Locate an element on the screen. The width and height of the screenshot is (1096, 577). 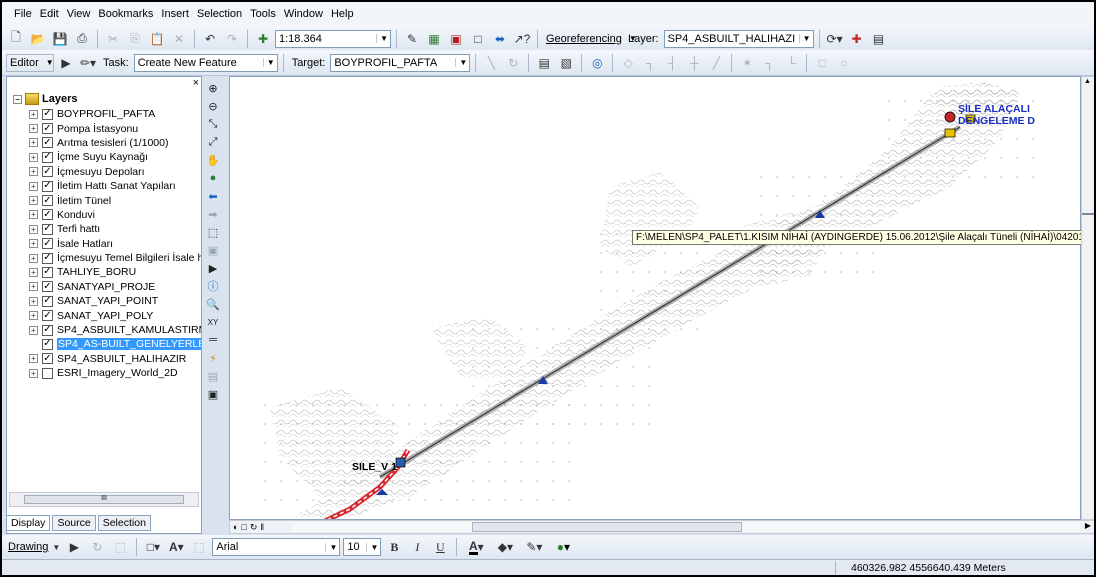
rectangle-icon: □▾ is located at coordinates (153, 547).